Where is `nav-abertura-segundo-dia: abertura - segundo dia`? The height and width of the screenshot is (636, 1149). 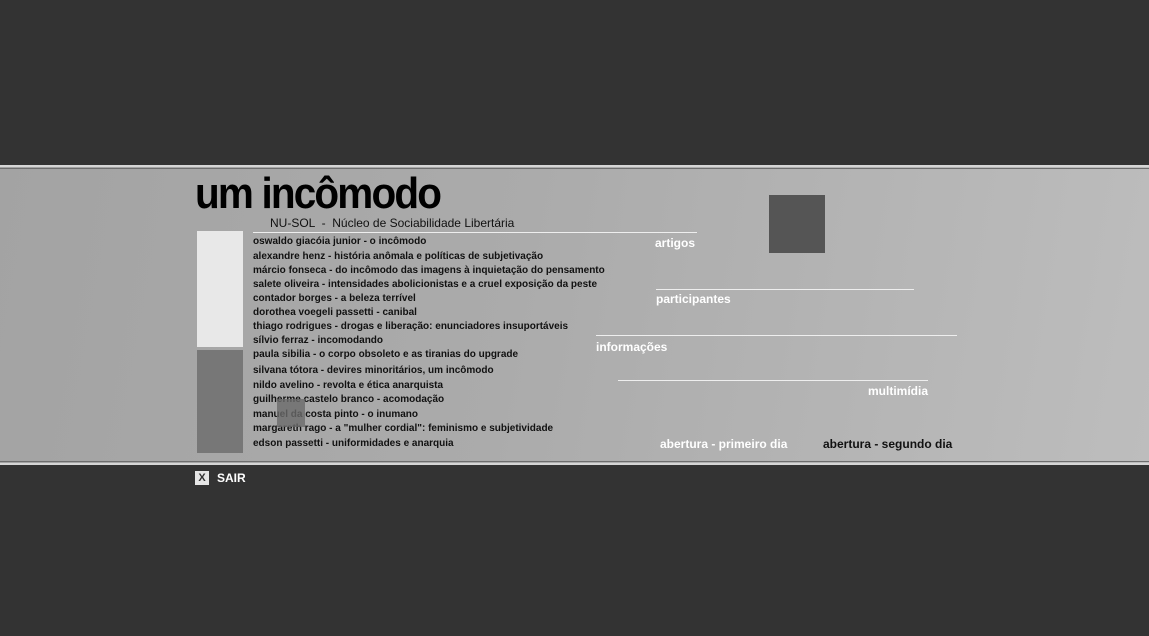
nav-abertura-segundo-dia: abertura - segundo dia is located at coordinates (887, 444).